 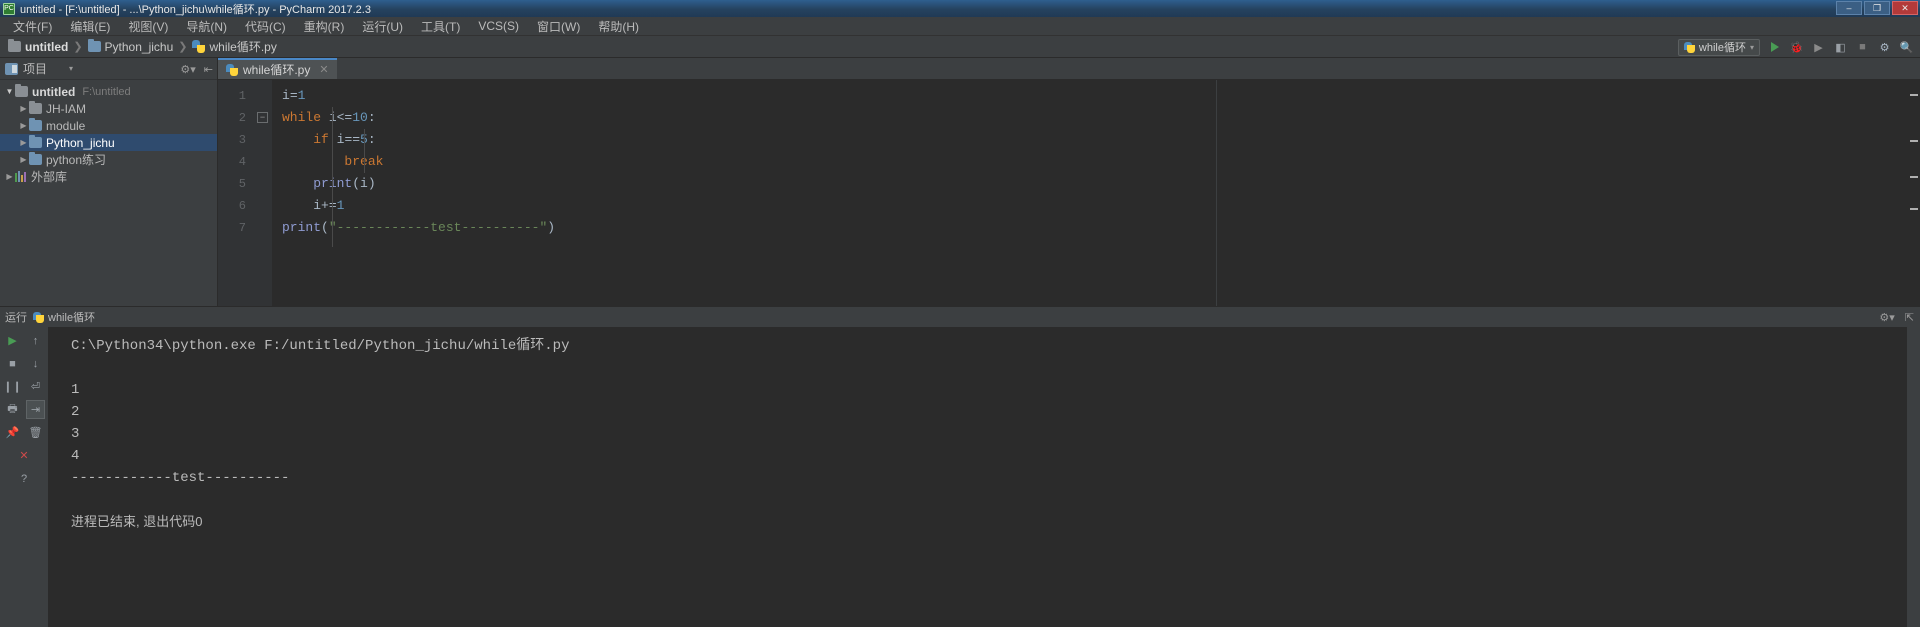 What do you see at coordinates (12, 386) in the screenshot?
I see `pause-button: ❙❙` at bounding box center [12, 386].